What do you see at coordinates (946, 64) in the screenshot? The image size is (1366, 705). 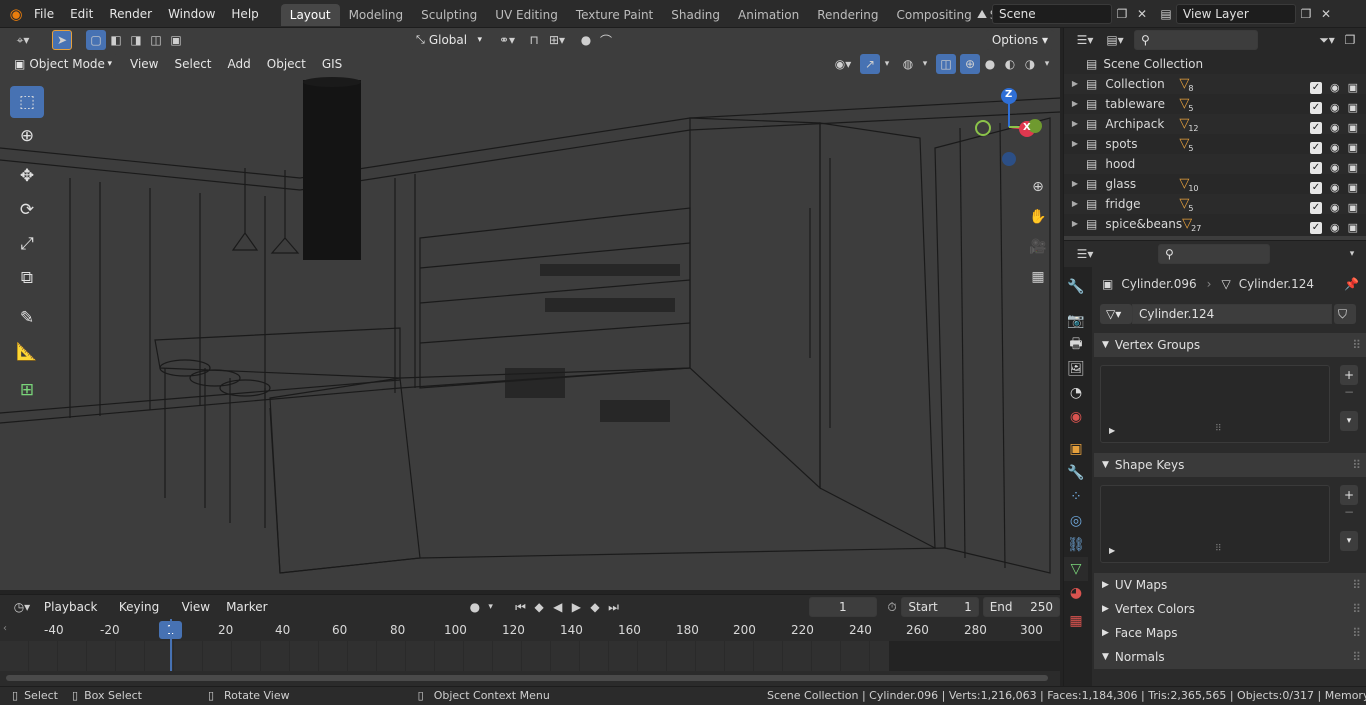 I see `xray-icon: ◫` at bounding box center [946, 64].